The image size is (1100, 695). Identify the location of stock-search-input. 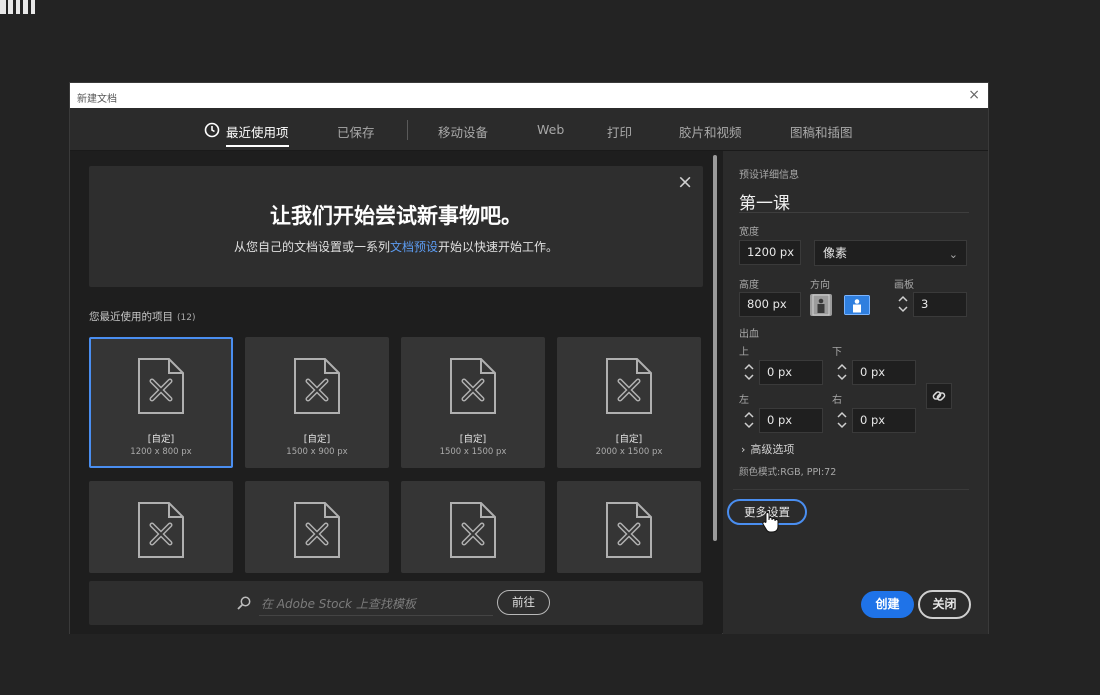
(376, 604).